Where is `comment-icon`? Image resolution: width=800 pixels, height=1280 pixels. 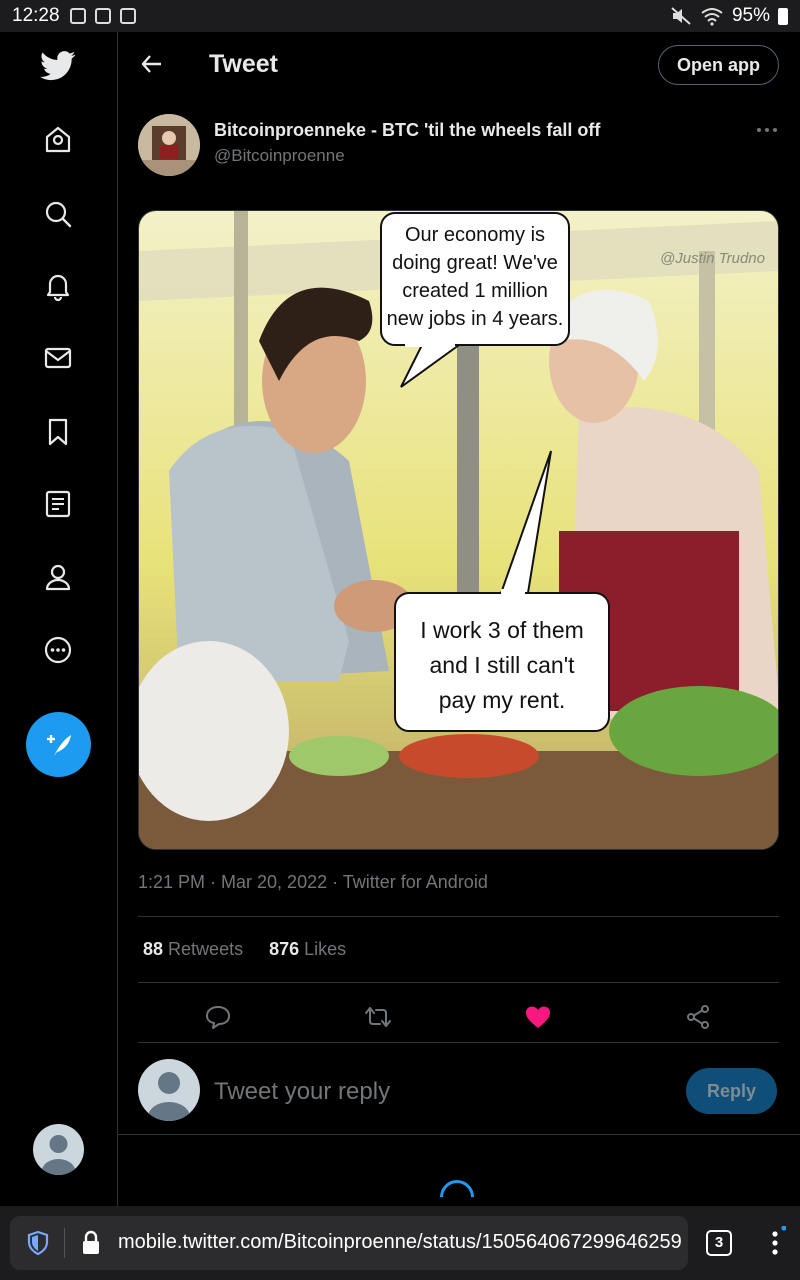
comment-icon is located at coordinates (218, 1017).